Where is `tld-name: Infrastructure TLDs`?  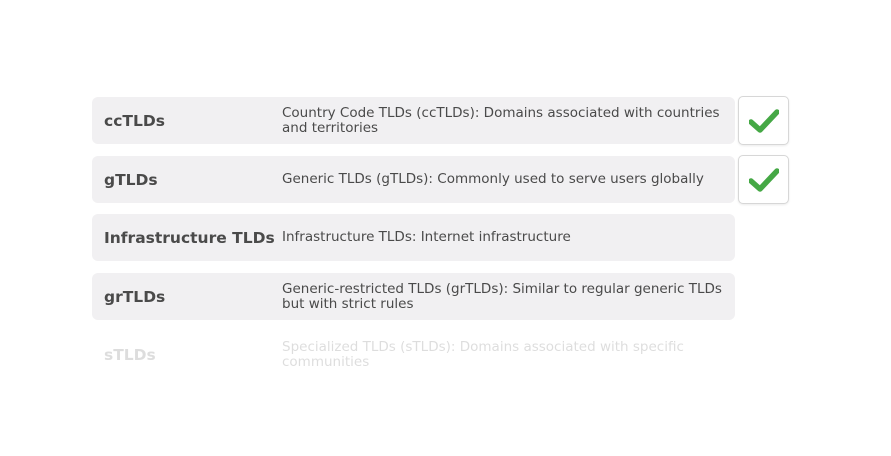
tld-name: Infrastructure TLDs is located at coordinates (189, 237).